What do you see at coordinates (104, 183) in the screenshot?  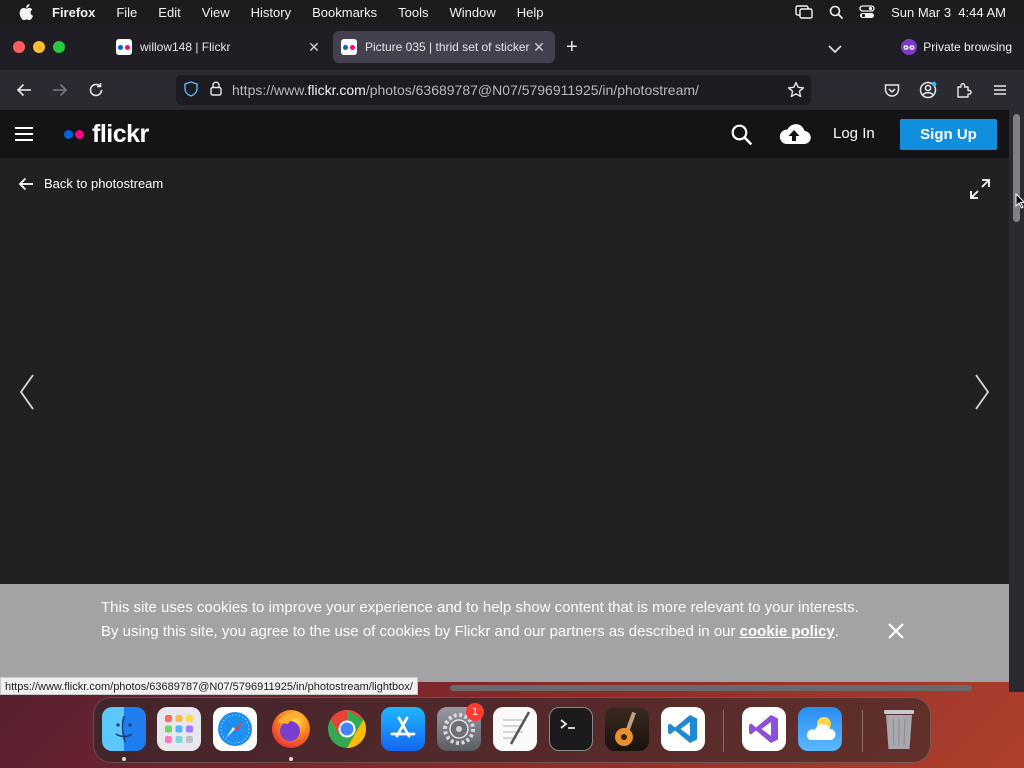 I see `back-to-photostream-label: Back to photostream` at bounding box center [104, 183].